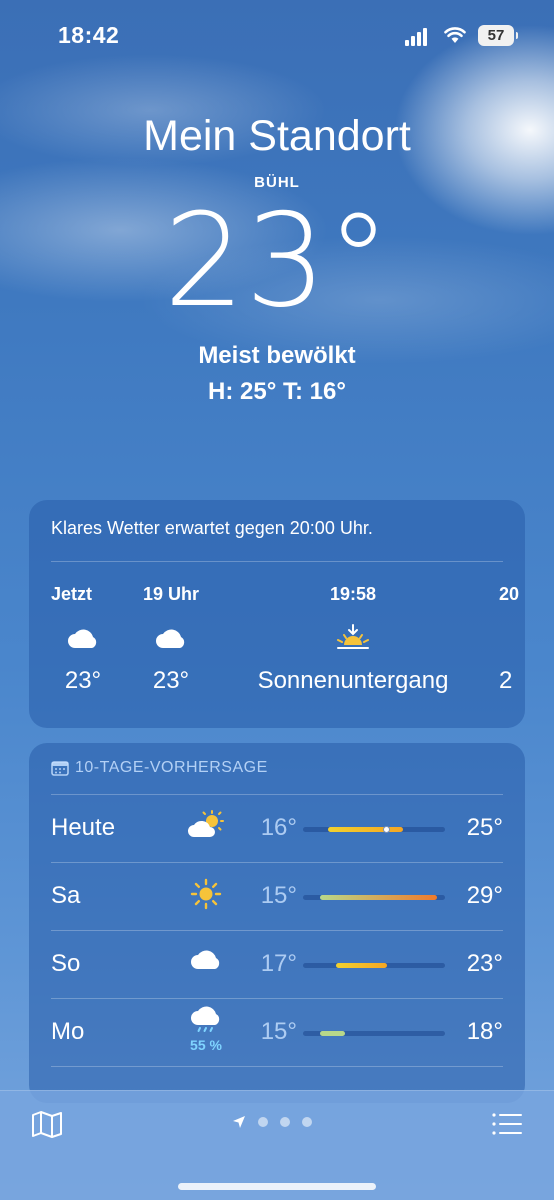 The width and height of the screenshot is (554, 1200). What do you see at coordinates (455, 35) in the screenshot?
I see `wifi-icon` at bounding box center [455, 35].